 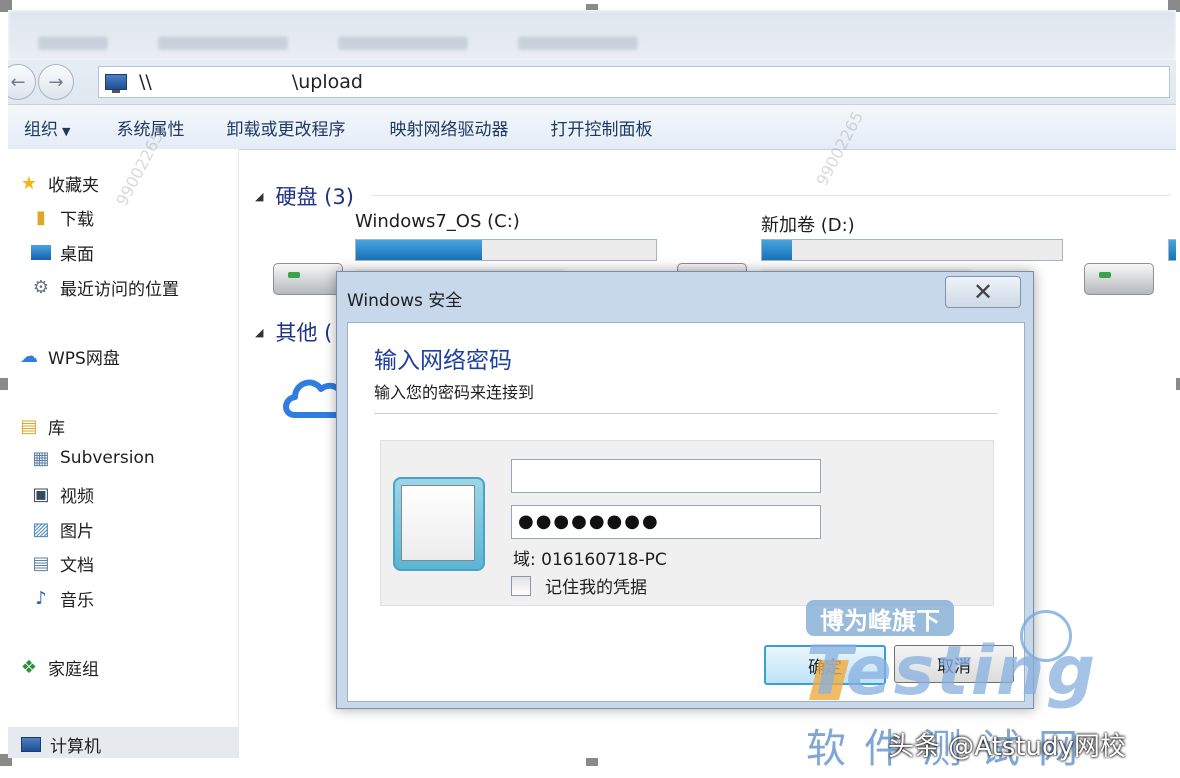 What do you see at coordinates (808, 225) in the screenshot?
I see `drive-d-name: 新加卷 (D:)` at bounding box center [808, 225].